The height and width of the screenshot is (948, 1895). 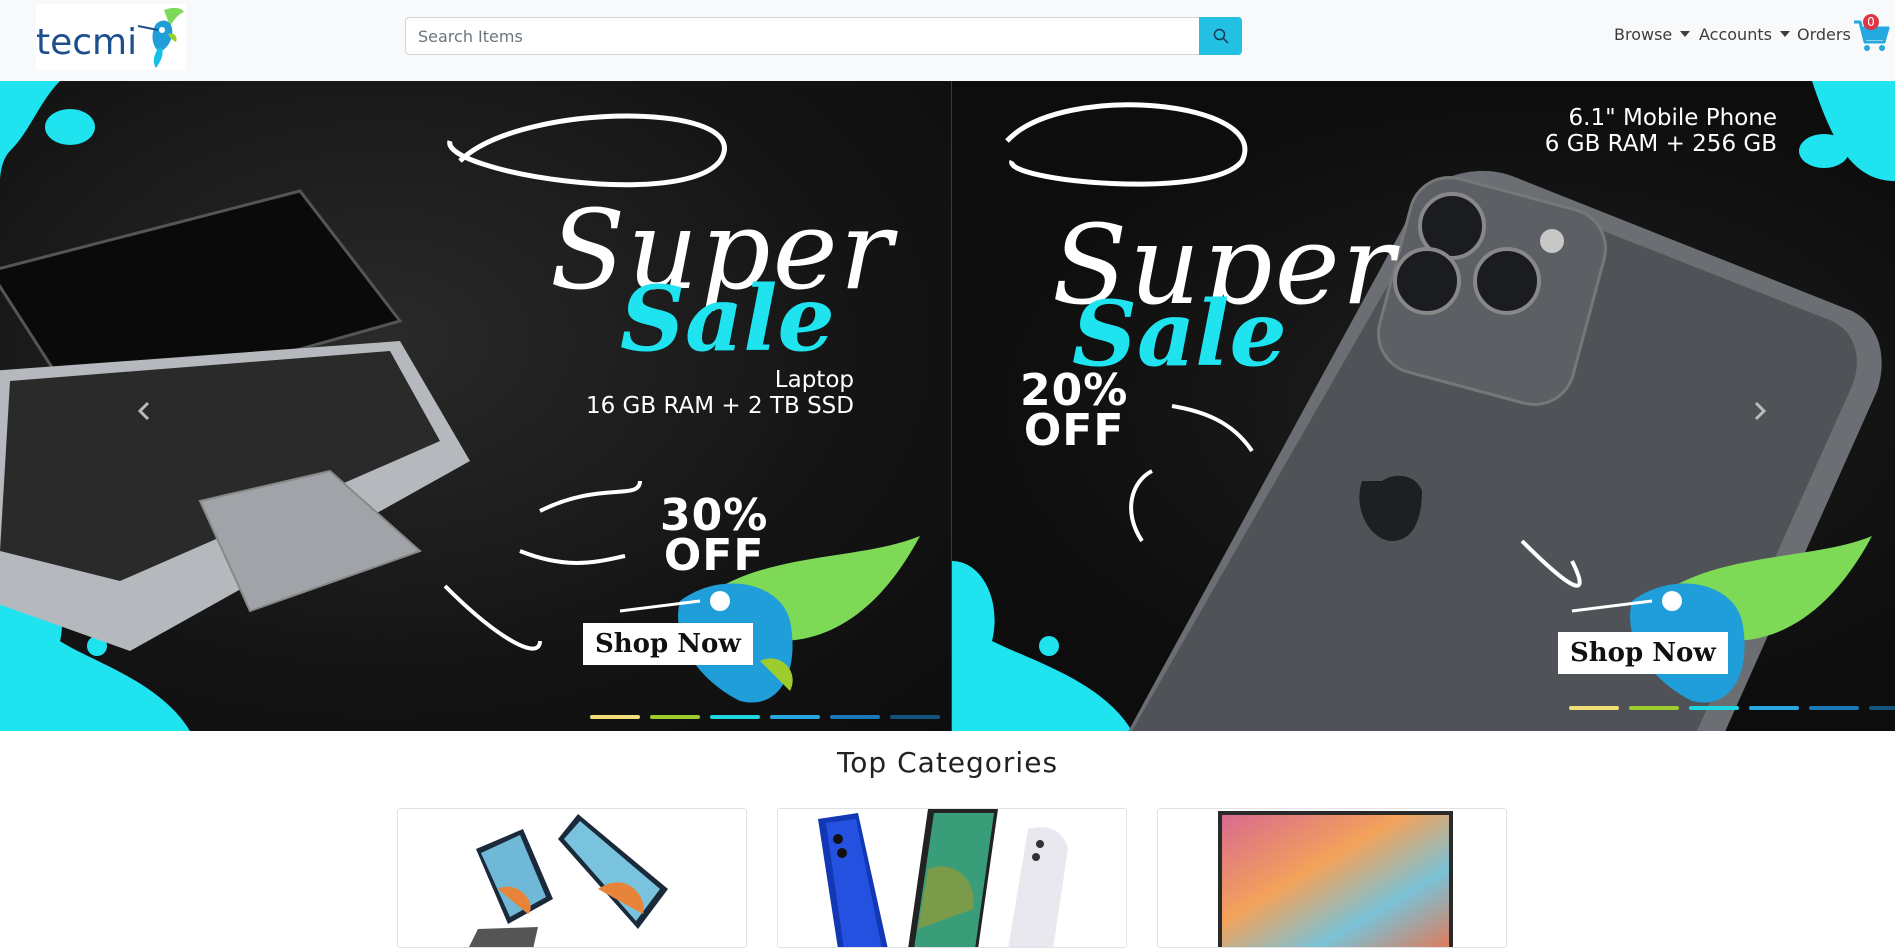 I want to click on slide-1-discount: 30% OFF, so click(x=714, y=537).